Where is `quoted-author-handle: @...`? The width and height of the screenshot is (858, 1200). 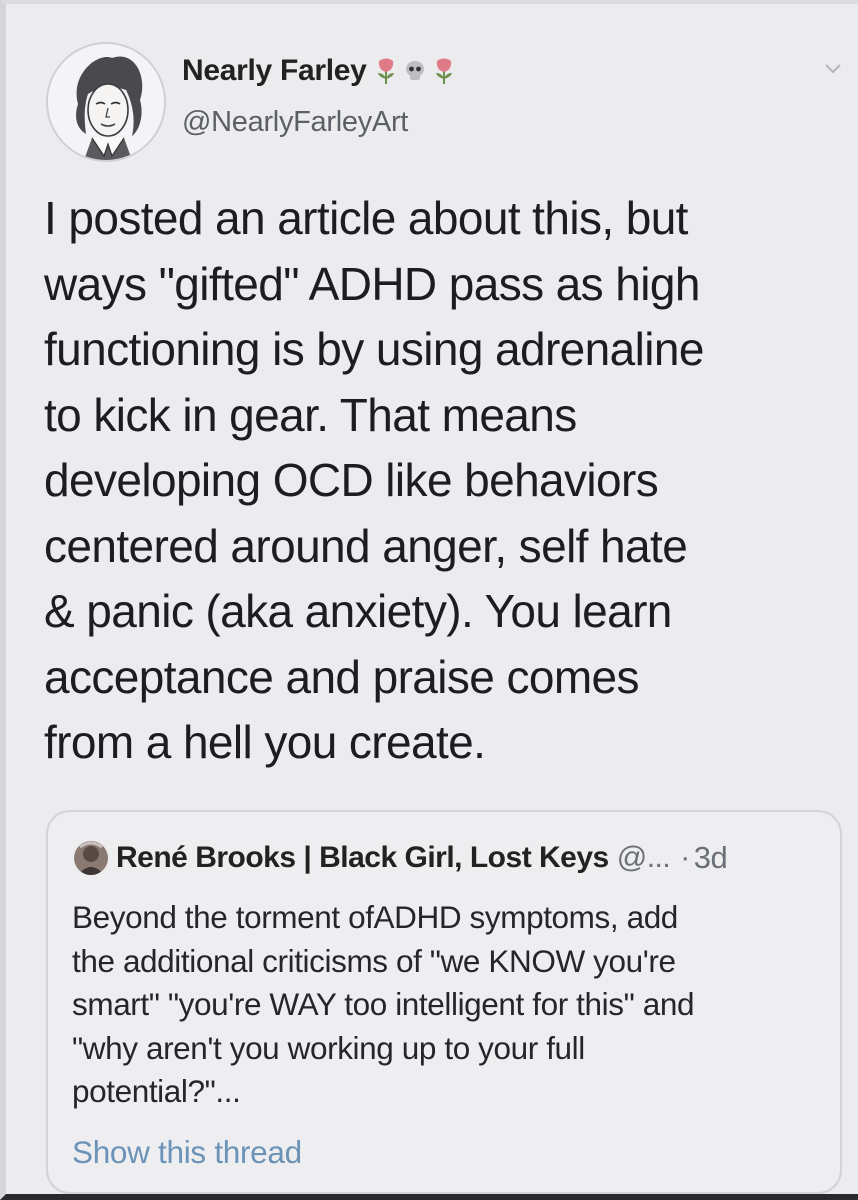
quoted-author-handle: @... is located at coordinates (644, 858).